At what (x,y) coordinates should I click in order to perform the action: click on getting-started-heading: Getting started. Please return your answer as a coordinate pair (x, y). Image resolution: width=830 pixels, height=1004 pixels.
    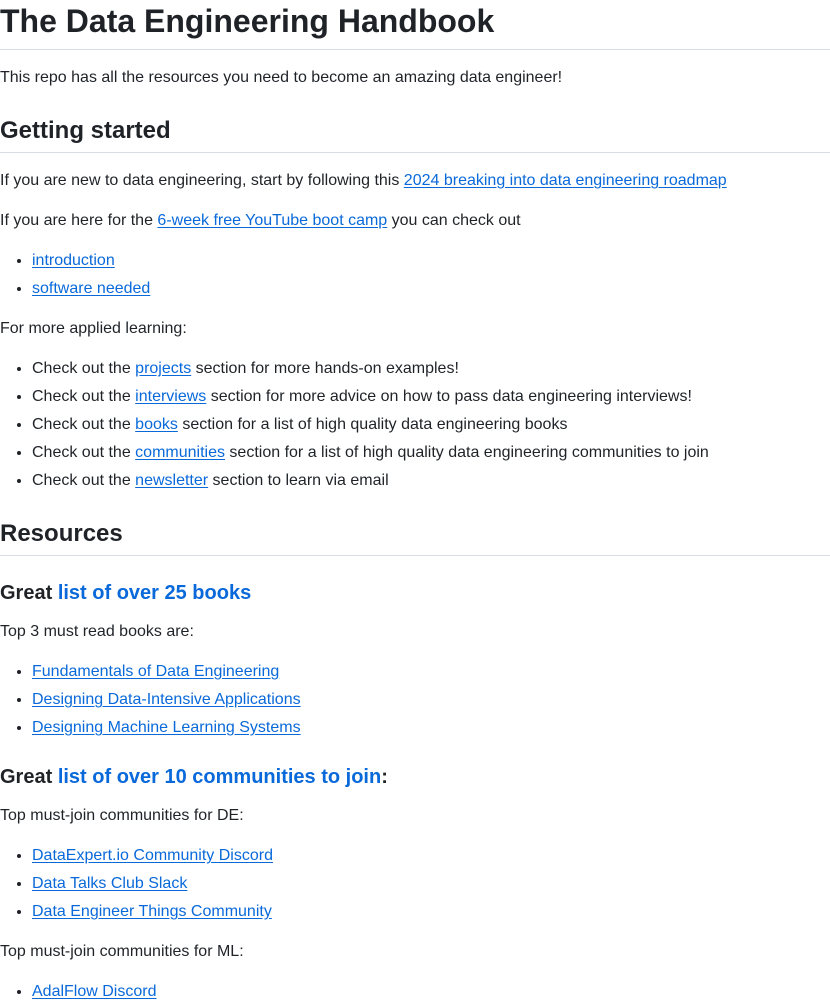
    Looking at the image, I should click on (415, 134).